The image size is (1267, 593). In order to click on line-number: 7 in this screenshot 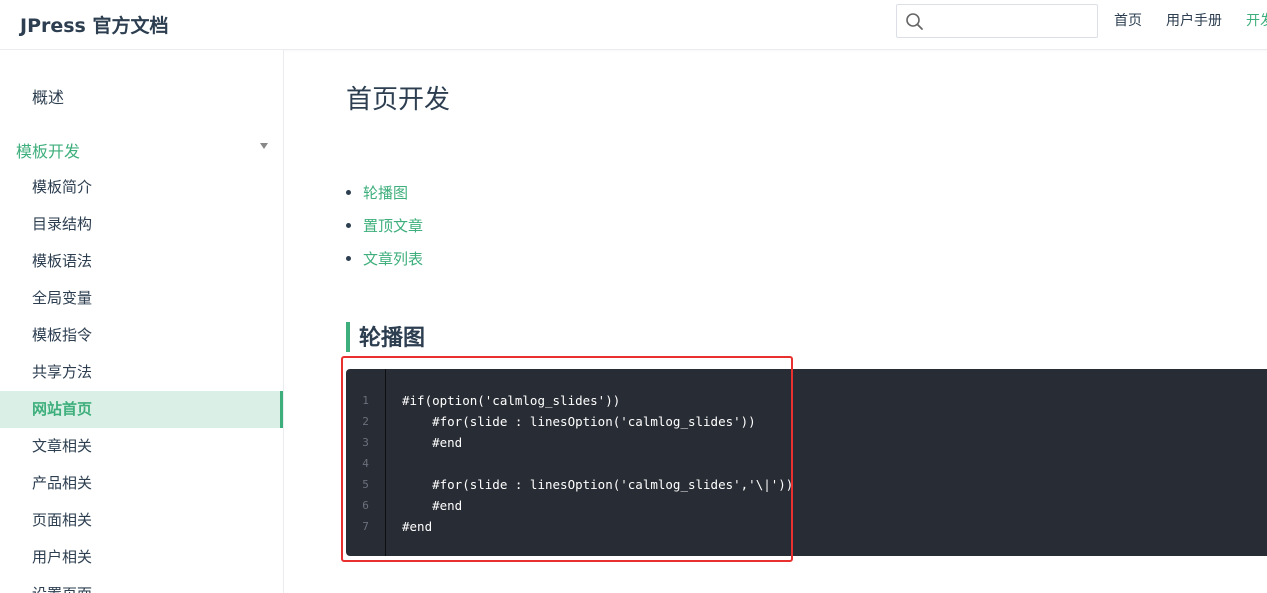, I will do `click(365, 526)`.